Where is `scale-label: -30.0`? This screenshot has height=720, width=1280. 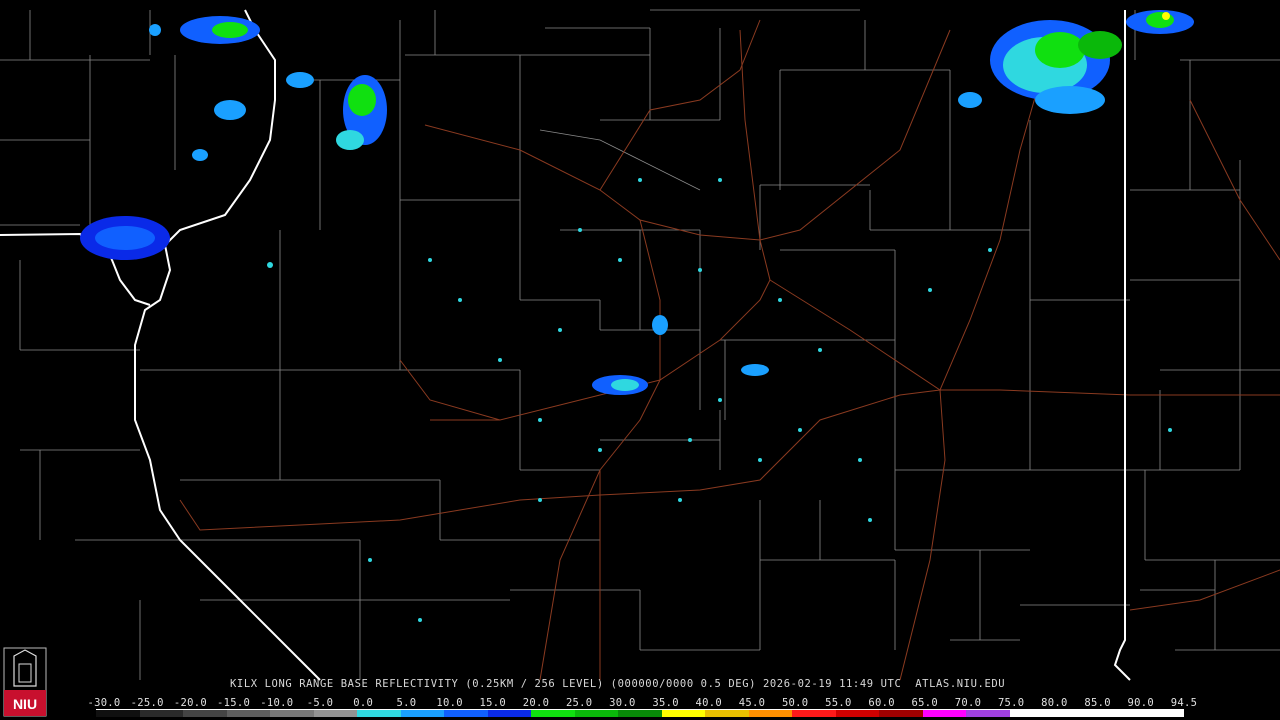
scale-label: -30.0 is located at coordinates (104, 703).